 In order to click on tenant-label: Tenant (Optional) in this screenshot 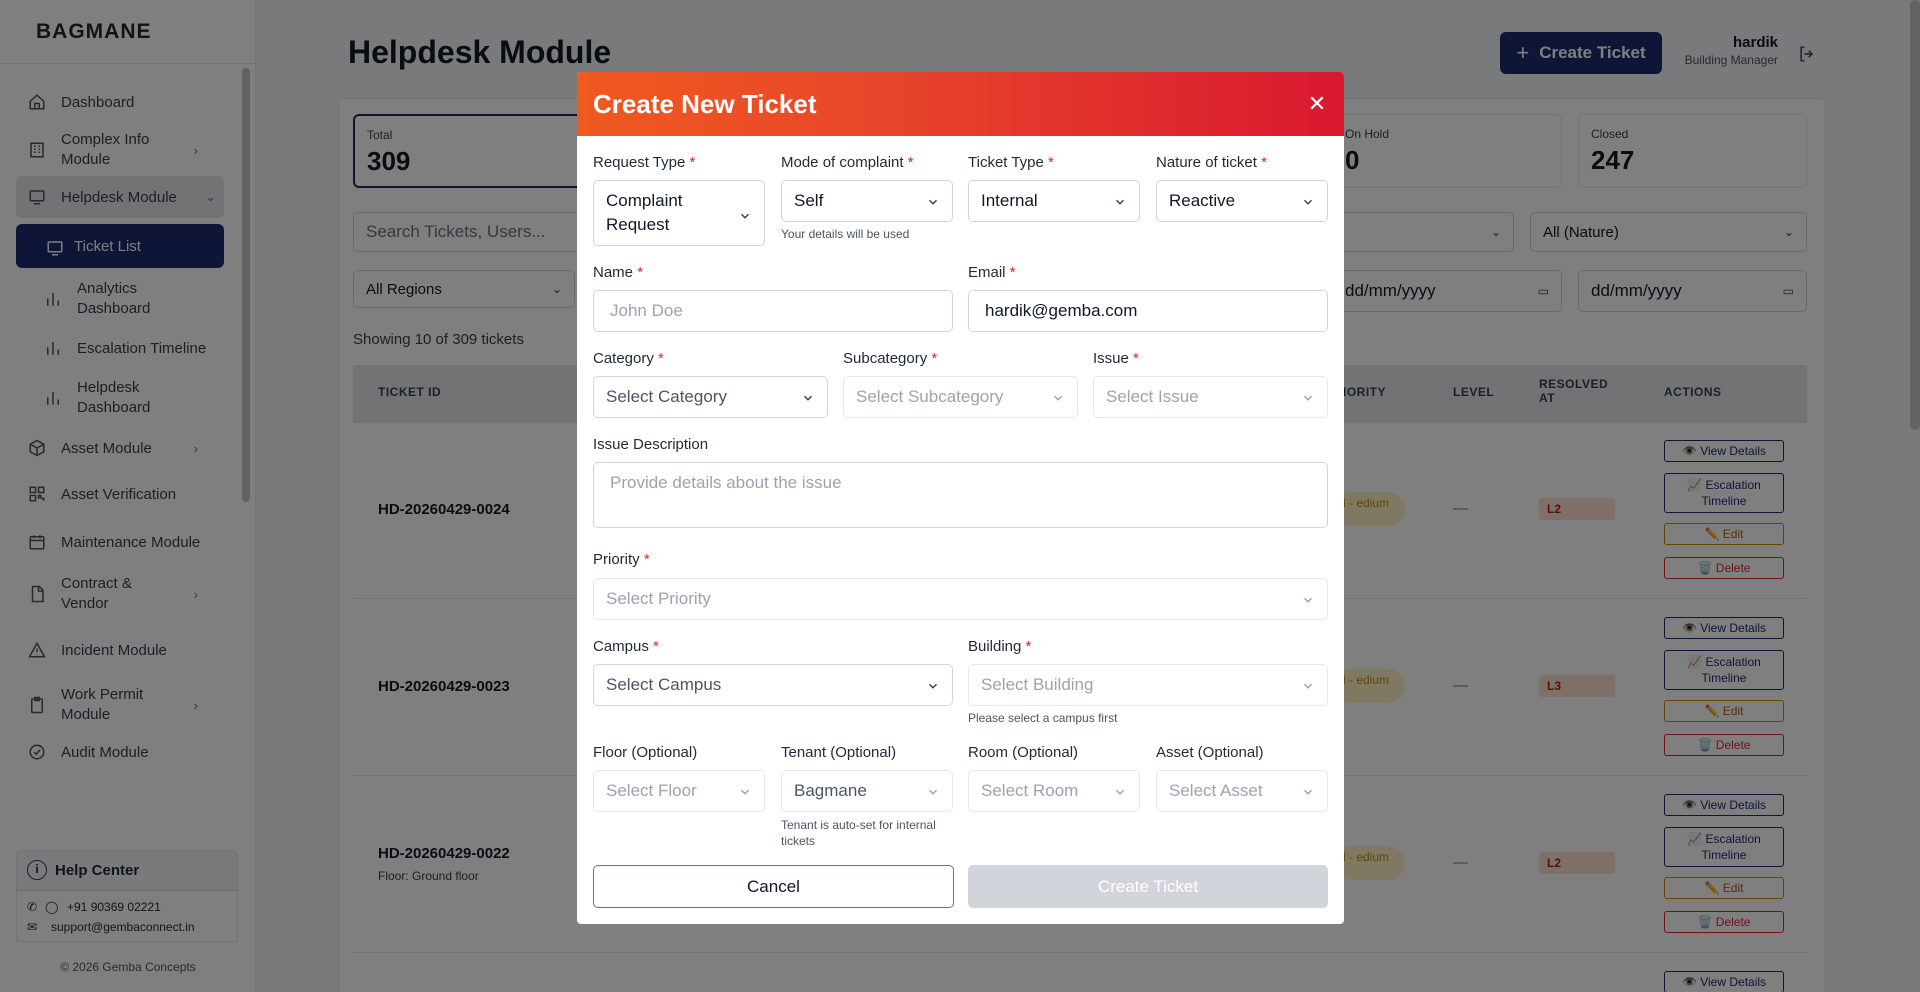, I will do `click(839, 752)`.